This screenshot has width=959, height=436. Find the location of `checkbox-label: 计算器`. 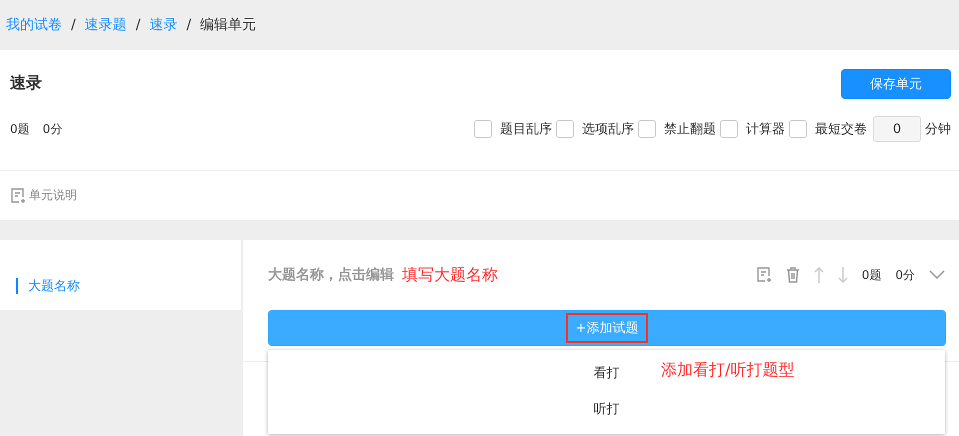

checkbox-label: 计算器 is located at coordinates (765, 129).